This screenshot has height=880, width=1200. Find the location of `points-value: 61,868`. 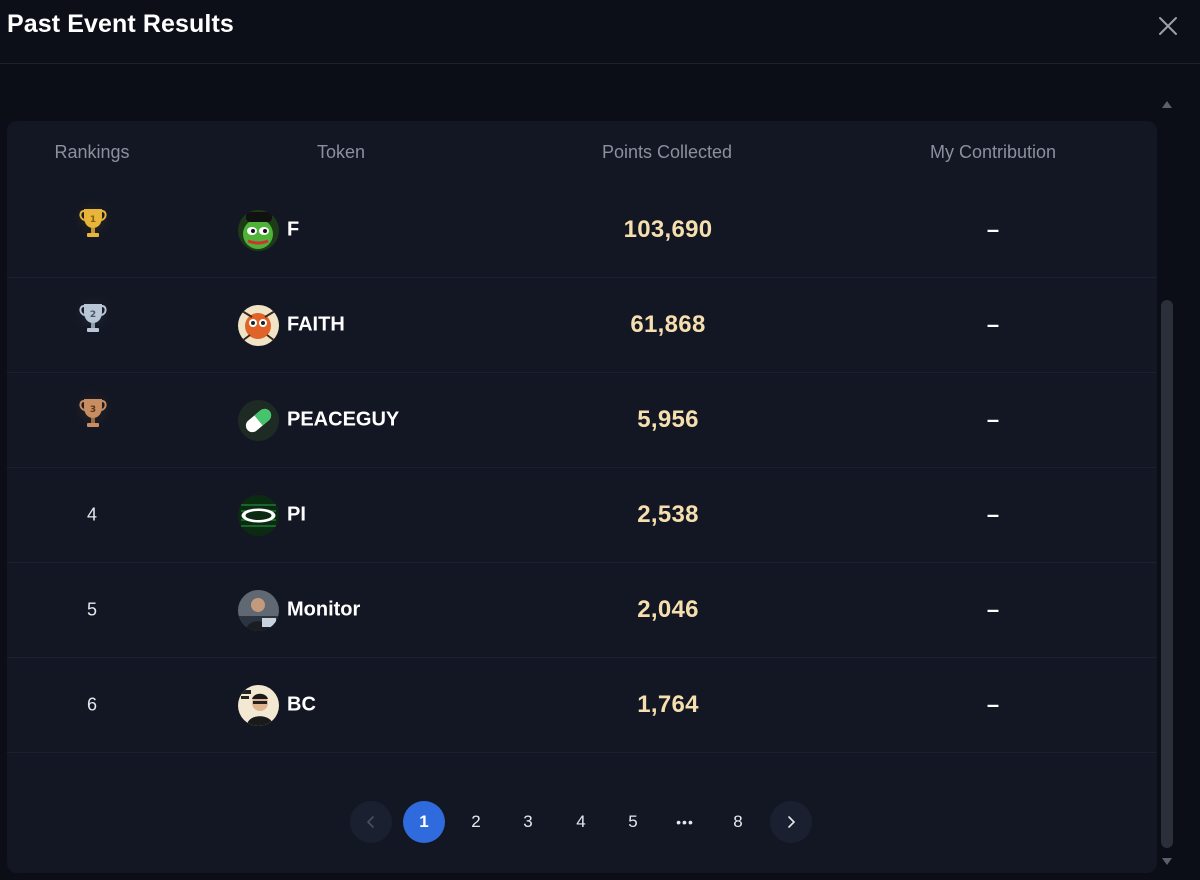

points-value: 61,868 is located at coordinates (668, 324).